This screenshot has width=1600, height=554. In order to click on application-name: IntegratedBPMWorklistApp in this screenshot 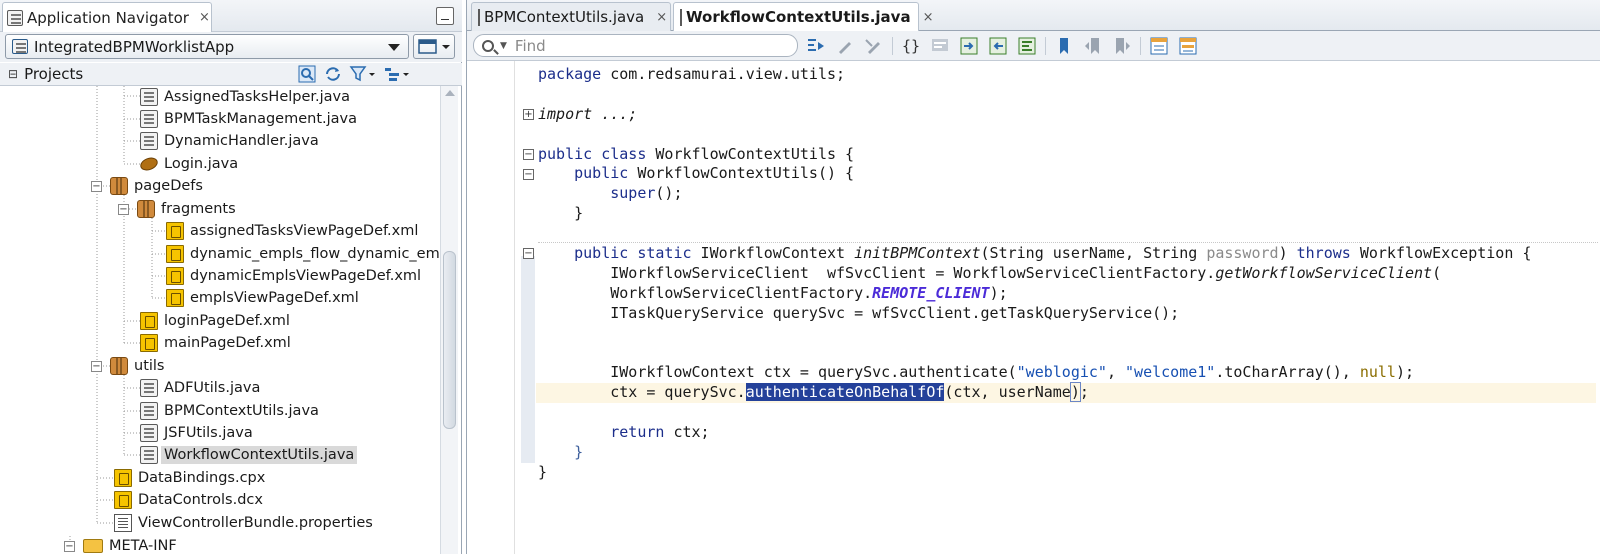, I will do `click(134, 46)`.